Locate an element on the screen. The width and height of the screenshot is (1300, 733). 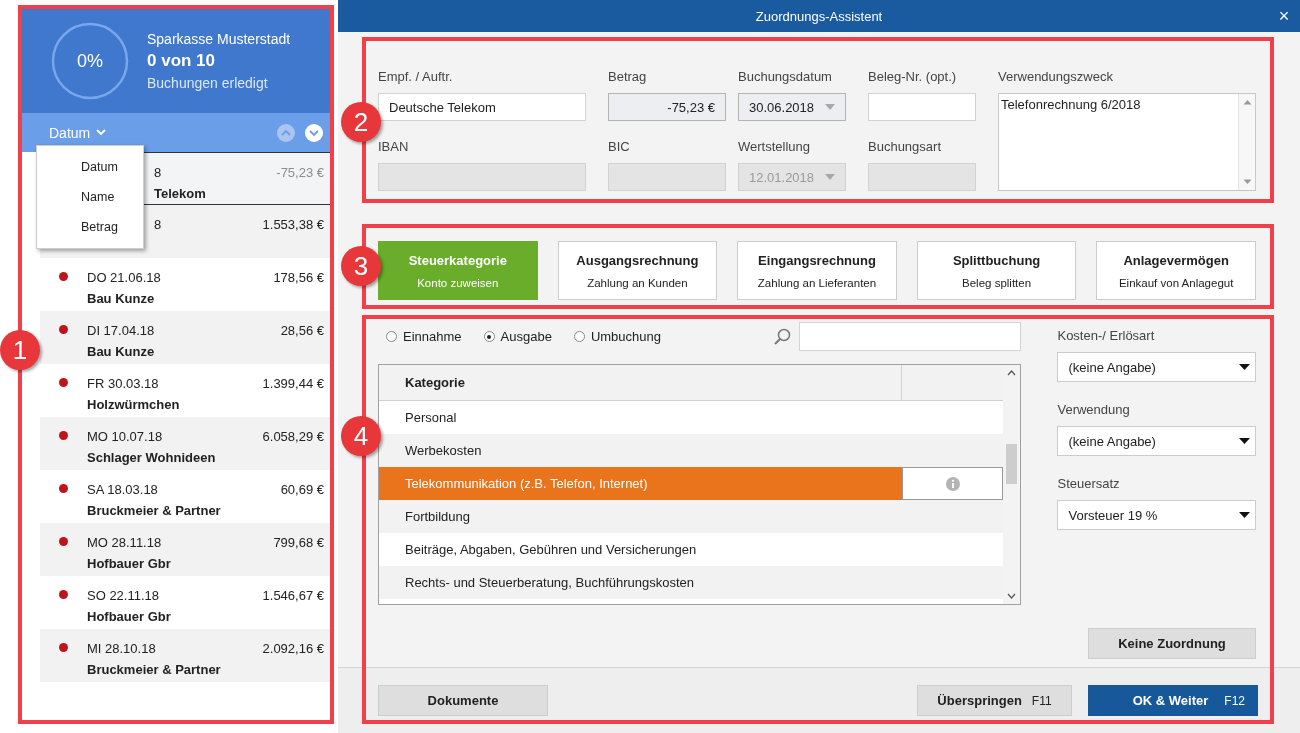
transaction-amount: 1.399,44 € is located at coordinates (293, 383).